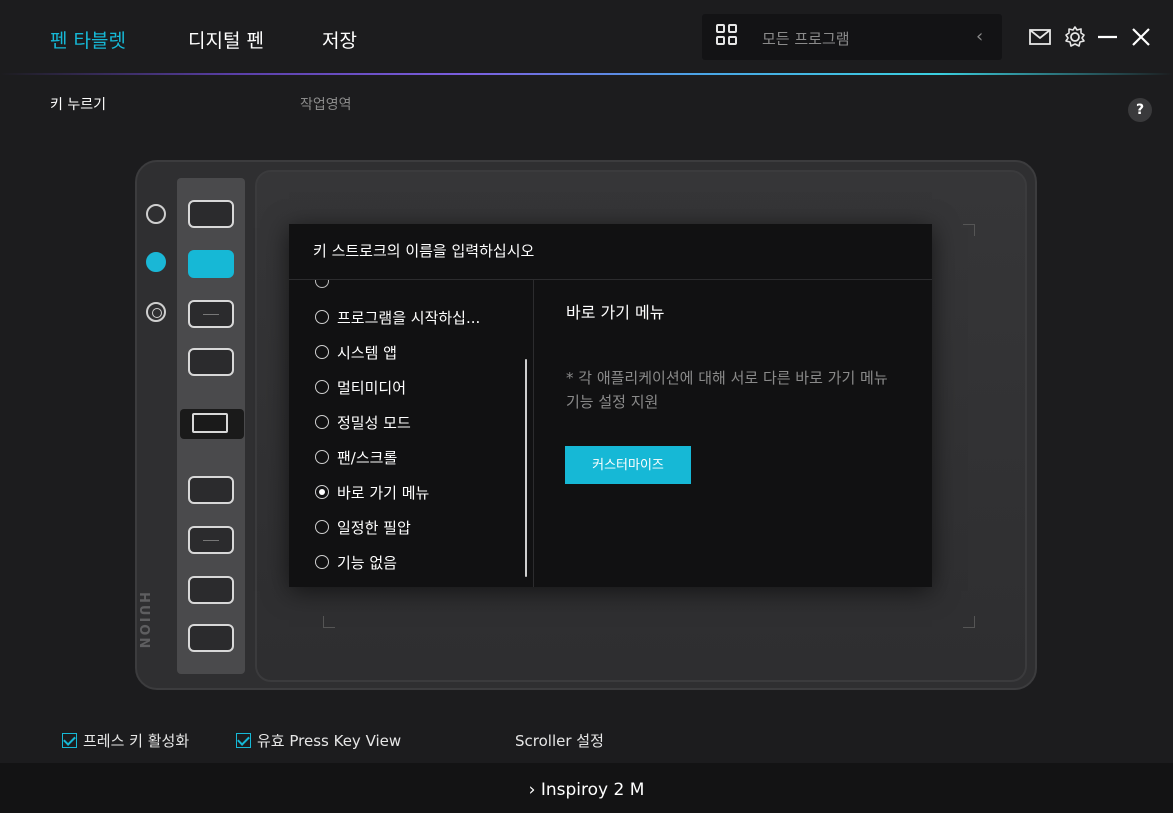  I want to click on tab-pen-tablet: 펜 타블렛, so click(88, 39).